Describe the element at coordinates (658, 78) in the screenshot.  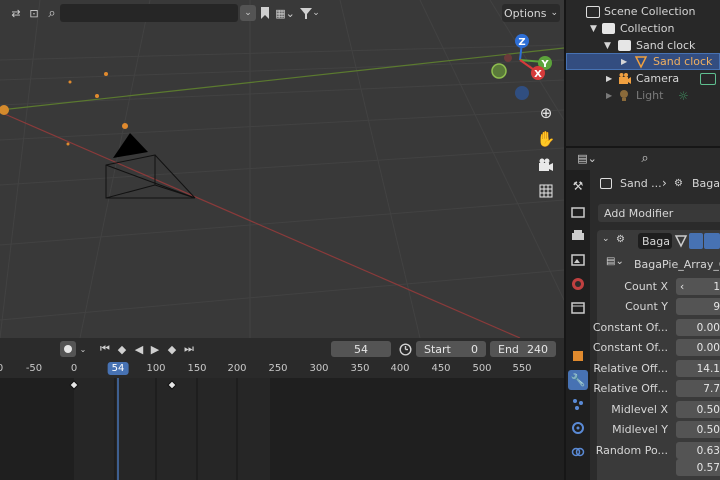
I see `outliner-label: Camera` at that location.